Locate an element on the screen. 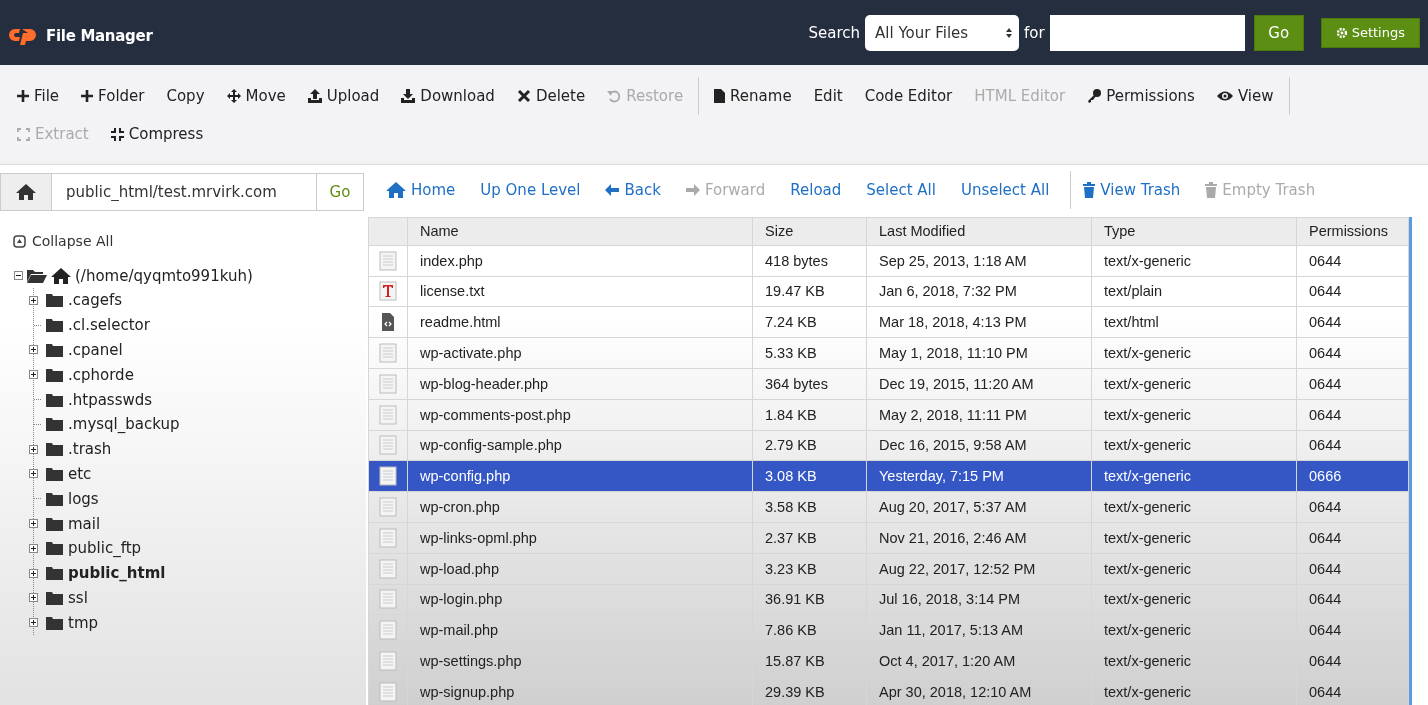 This screenshot has width=1428, height=705. compress-icon is located at coordinates (117, 134).